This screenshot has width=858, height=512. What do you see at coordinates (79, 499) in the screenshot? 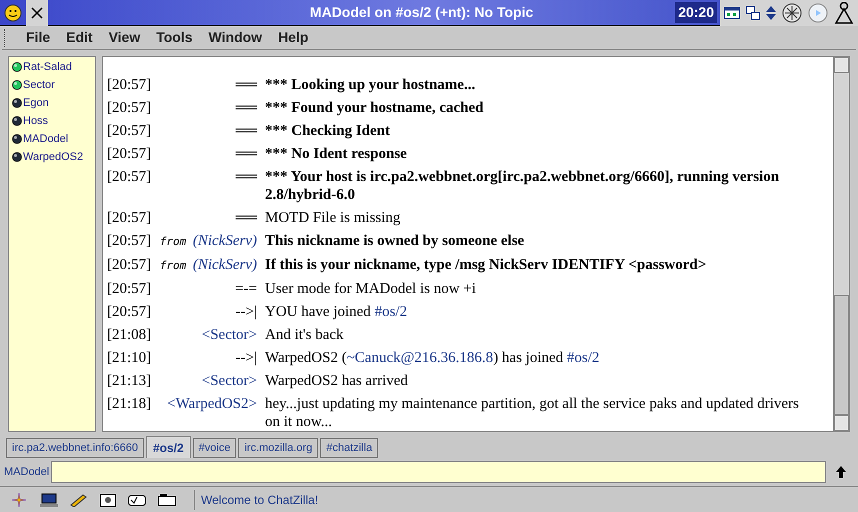
I see `pencil-icon` at bounding box center [79, 499].